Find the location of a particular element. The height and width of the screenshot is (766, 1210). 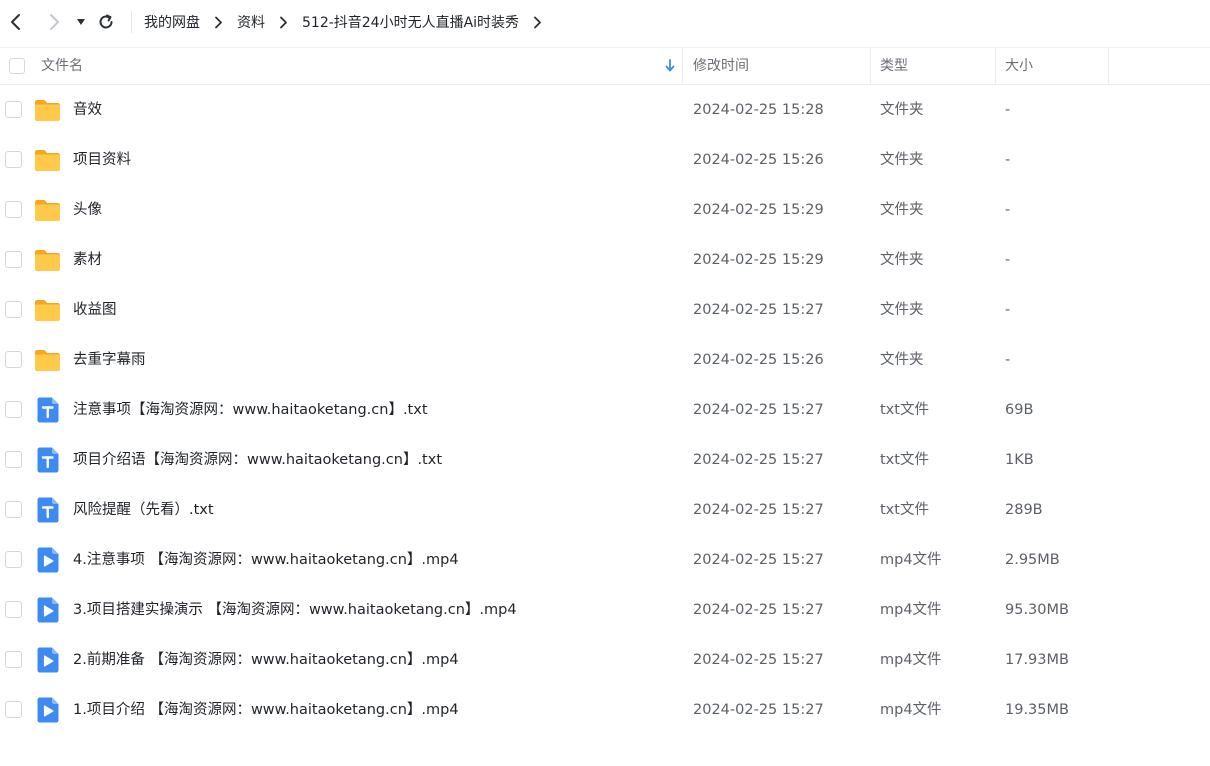

file-size: 95.30MB is located at coordinates (1037, 610).